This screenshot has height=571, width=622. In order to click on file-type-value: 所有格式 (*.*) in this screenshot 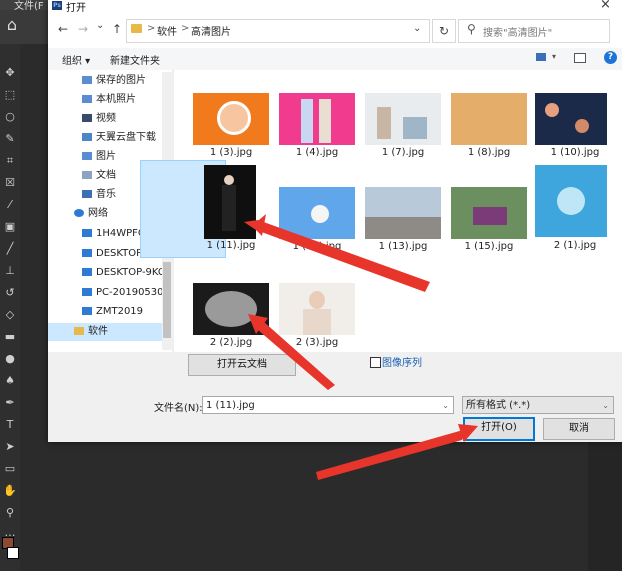, I will do `click(498, 405)`.